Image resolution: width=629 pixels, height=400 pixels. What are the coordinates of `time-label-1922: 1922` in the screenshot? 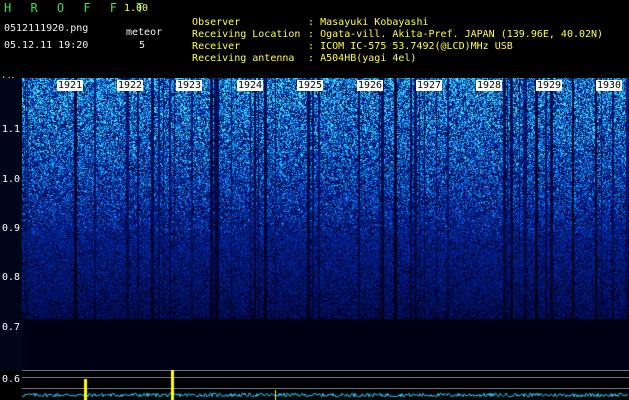 It's located at (130, 85).